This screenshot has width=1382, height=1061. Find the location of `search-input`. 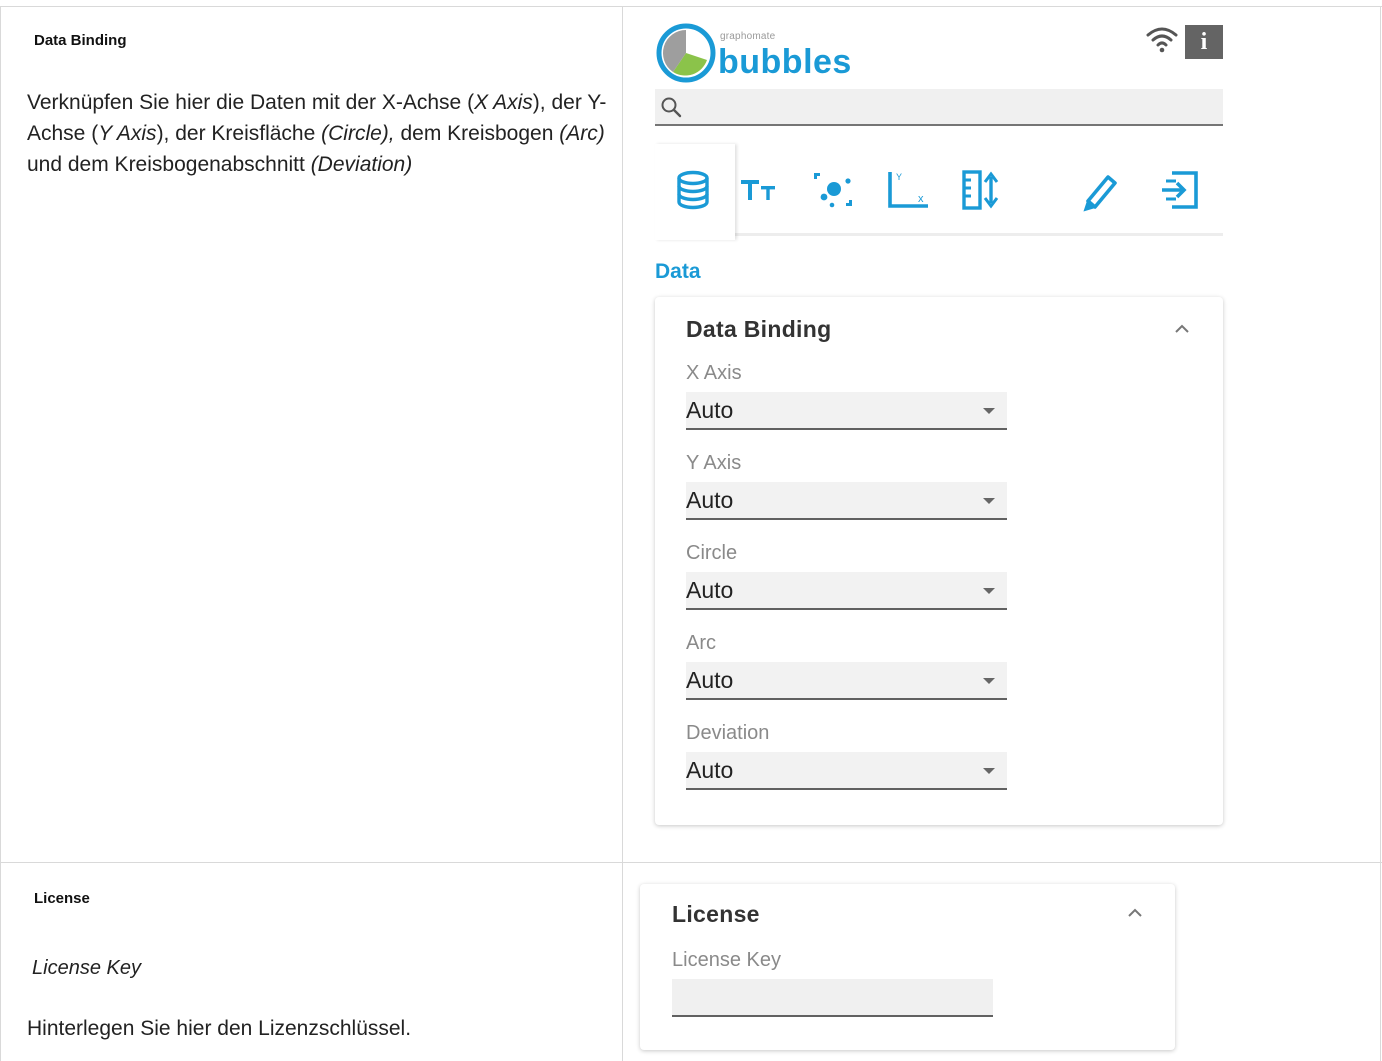

search-input is located at coordinates (939, 107).